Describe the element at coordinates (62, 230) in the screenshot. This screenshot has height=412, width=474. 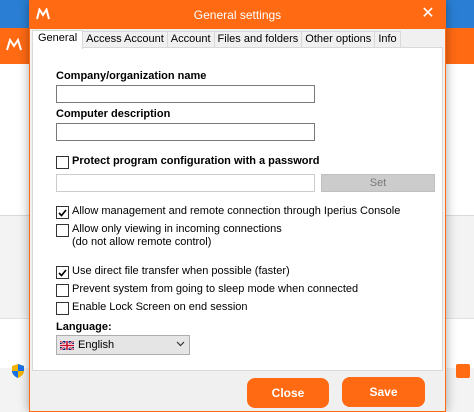
I see `view-only-checkbox` at that location.